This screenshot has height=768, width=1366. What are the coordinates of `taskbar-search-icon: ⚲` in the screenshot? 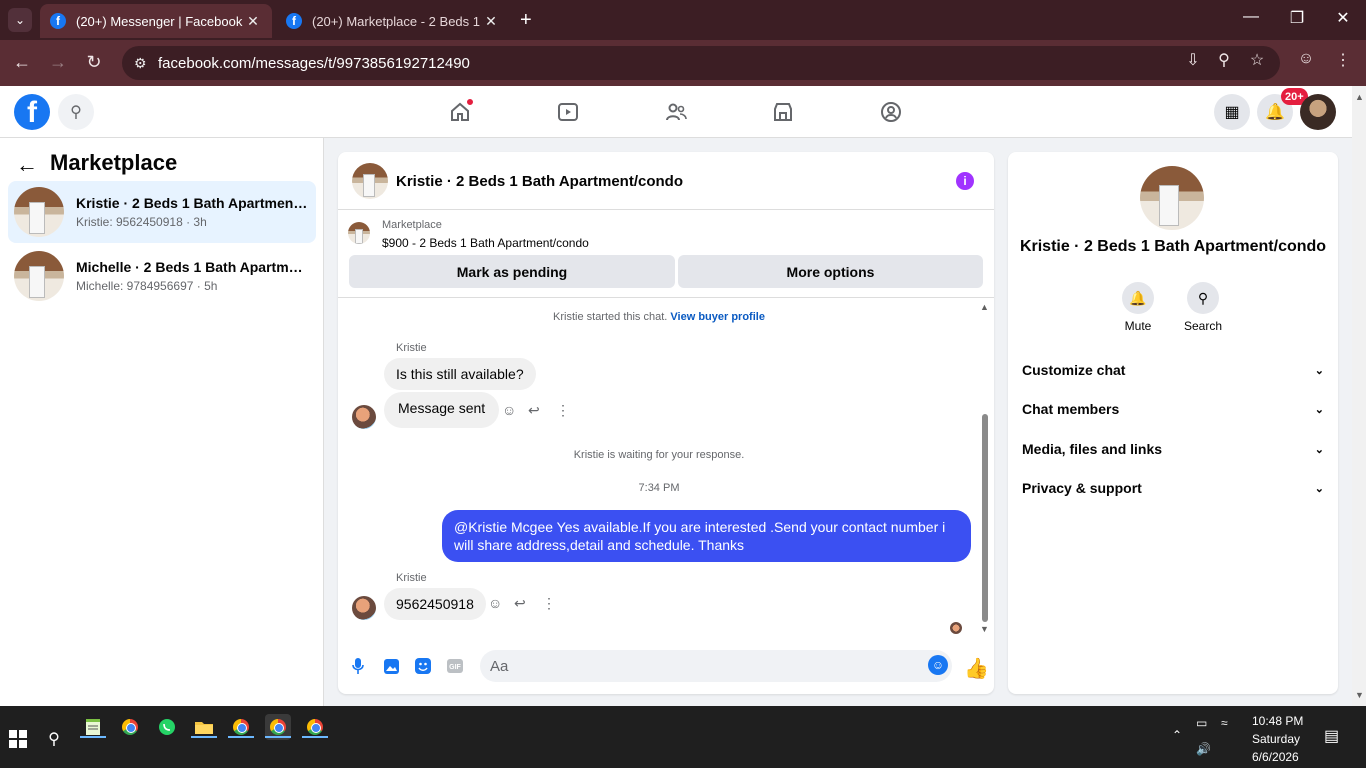 It's located at (54, 739).